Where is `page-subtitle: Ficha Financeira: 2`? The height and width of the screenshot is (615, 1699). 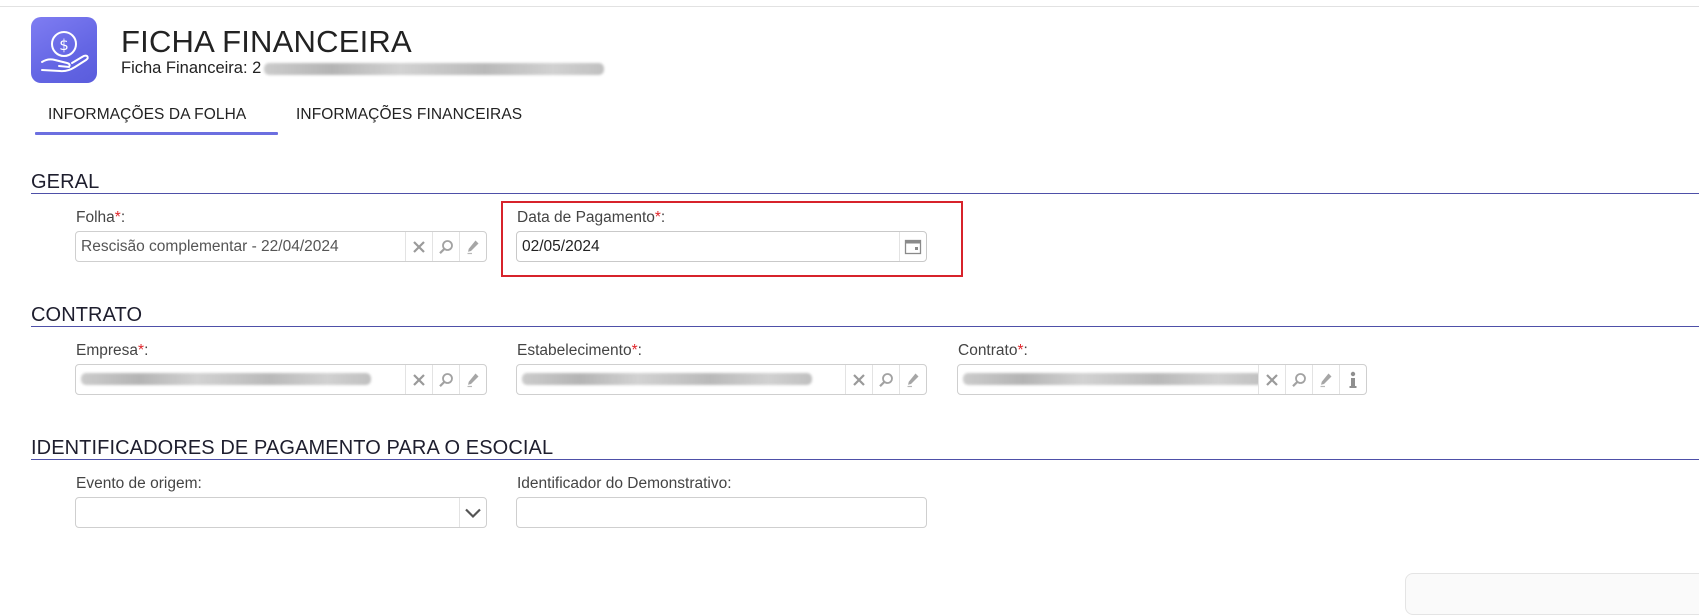
page-subtitle: Ficha Financeira: 2 is located at coordinates (363, 68).